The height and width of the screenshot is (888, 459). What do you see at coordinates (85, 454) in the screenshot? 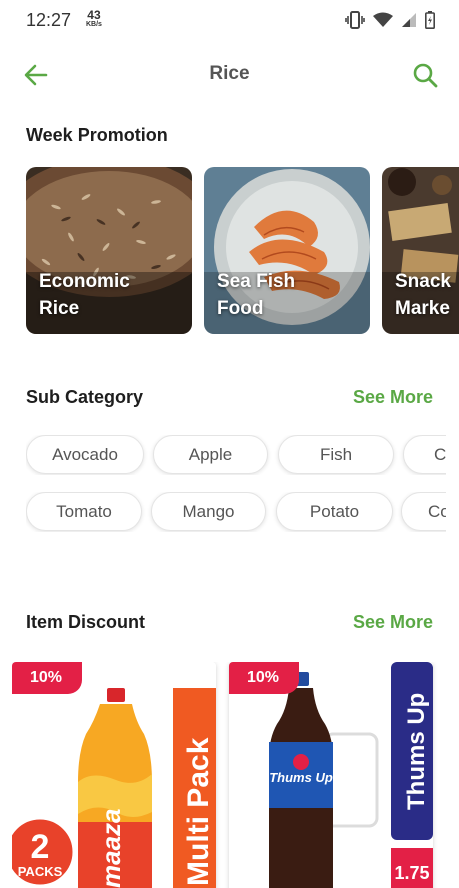
I see `category-chip: Avocado` at bounding box center [85, 454].